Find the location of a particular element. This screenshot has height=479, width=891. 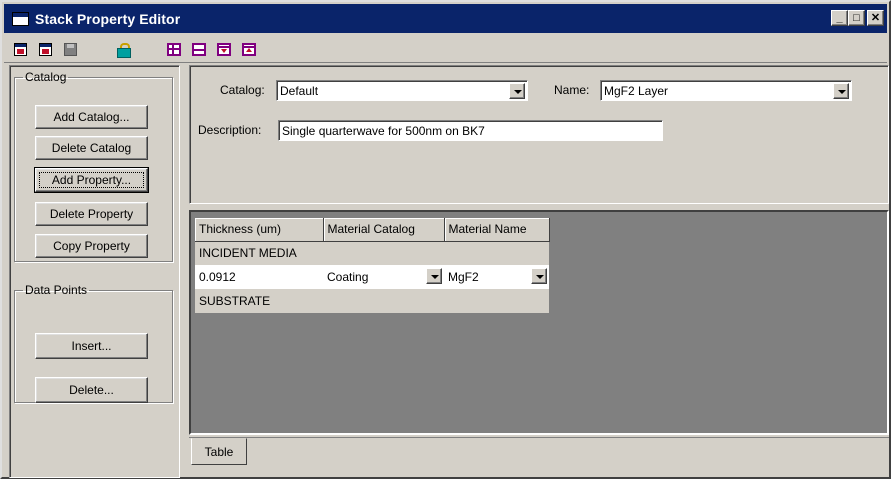

catalog-select: Default is located at coordinates (402, 90).